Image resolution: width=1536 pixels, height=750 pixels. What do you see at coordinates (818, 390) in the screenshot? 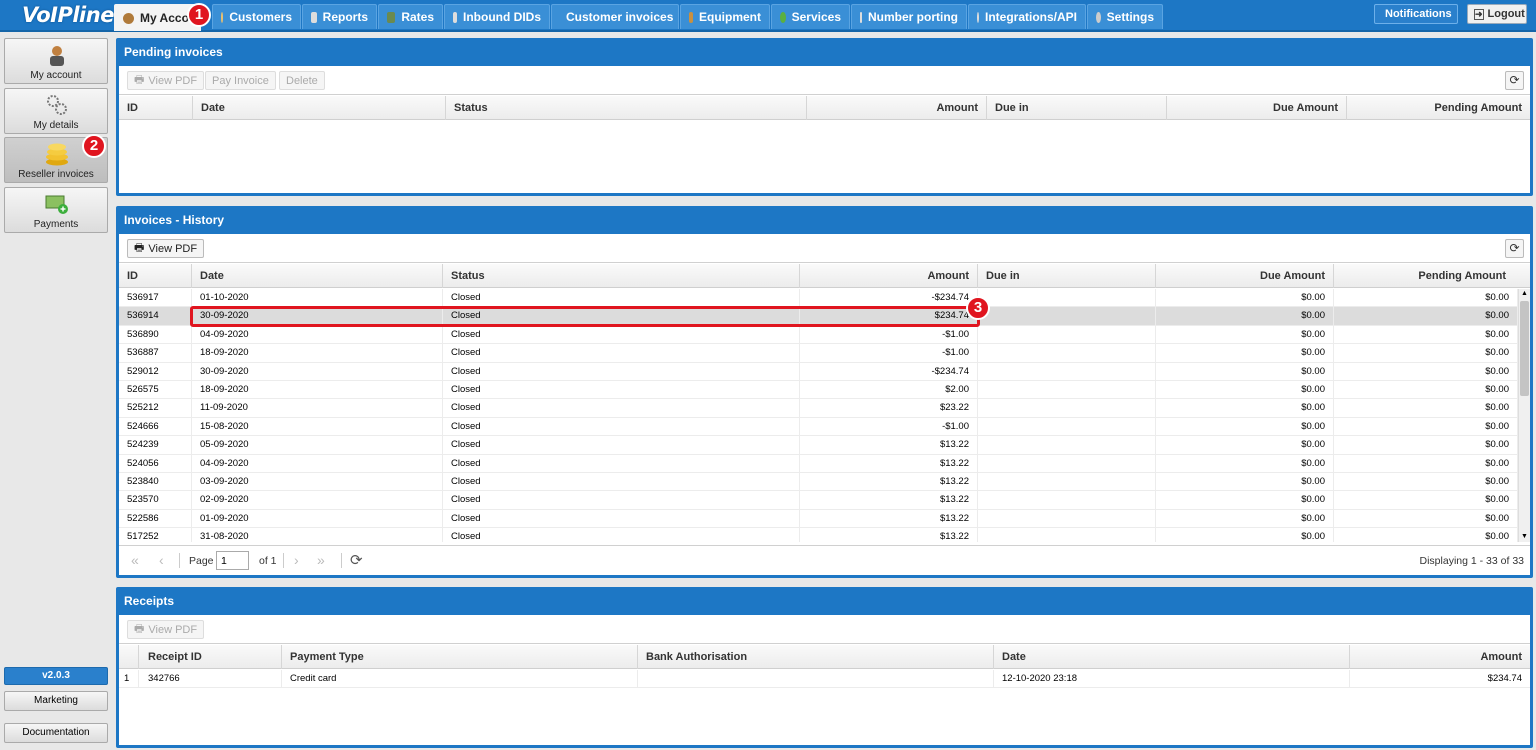
I see `table-row: 526575 18-09-2020 Closed $2.00 $0.00 $0.00` at bounding box center [818, 390].